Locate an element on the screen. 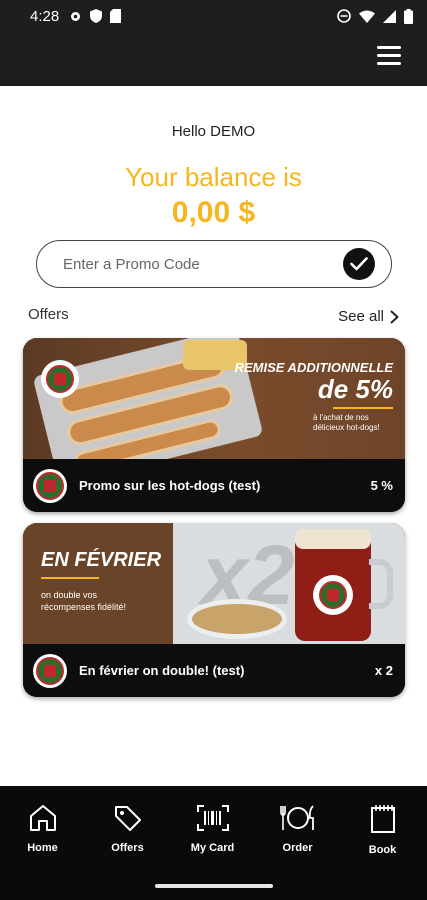 This screenshot has width=427, height=900. submit-promo-button is located at coordinates (359, 264).